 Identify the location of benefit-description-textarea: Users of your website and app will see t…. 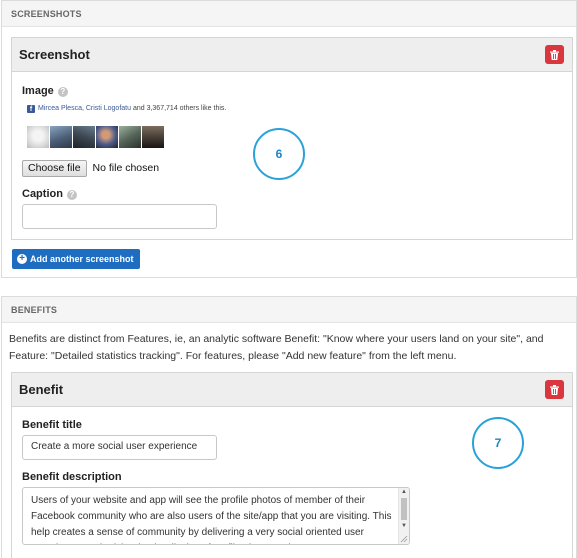
(216, 516).